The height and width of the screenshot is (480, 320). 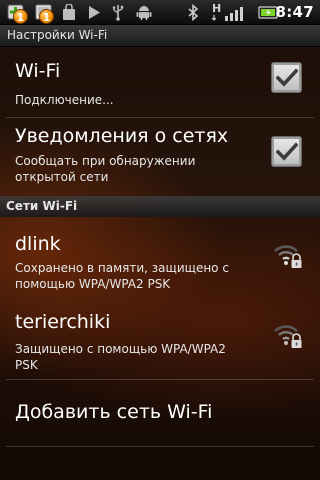 I want to click on status-time: 8:47, so click(x=294, y=12).